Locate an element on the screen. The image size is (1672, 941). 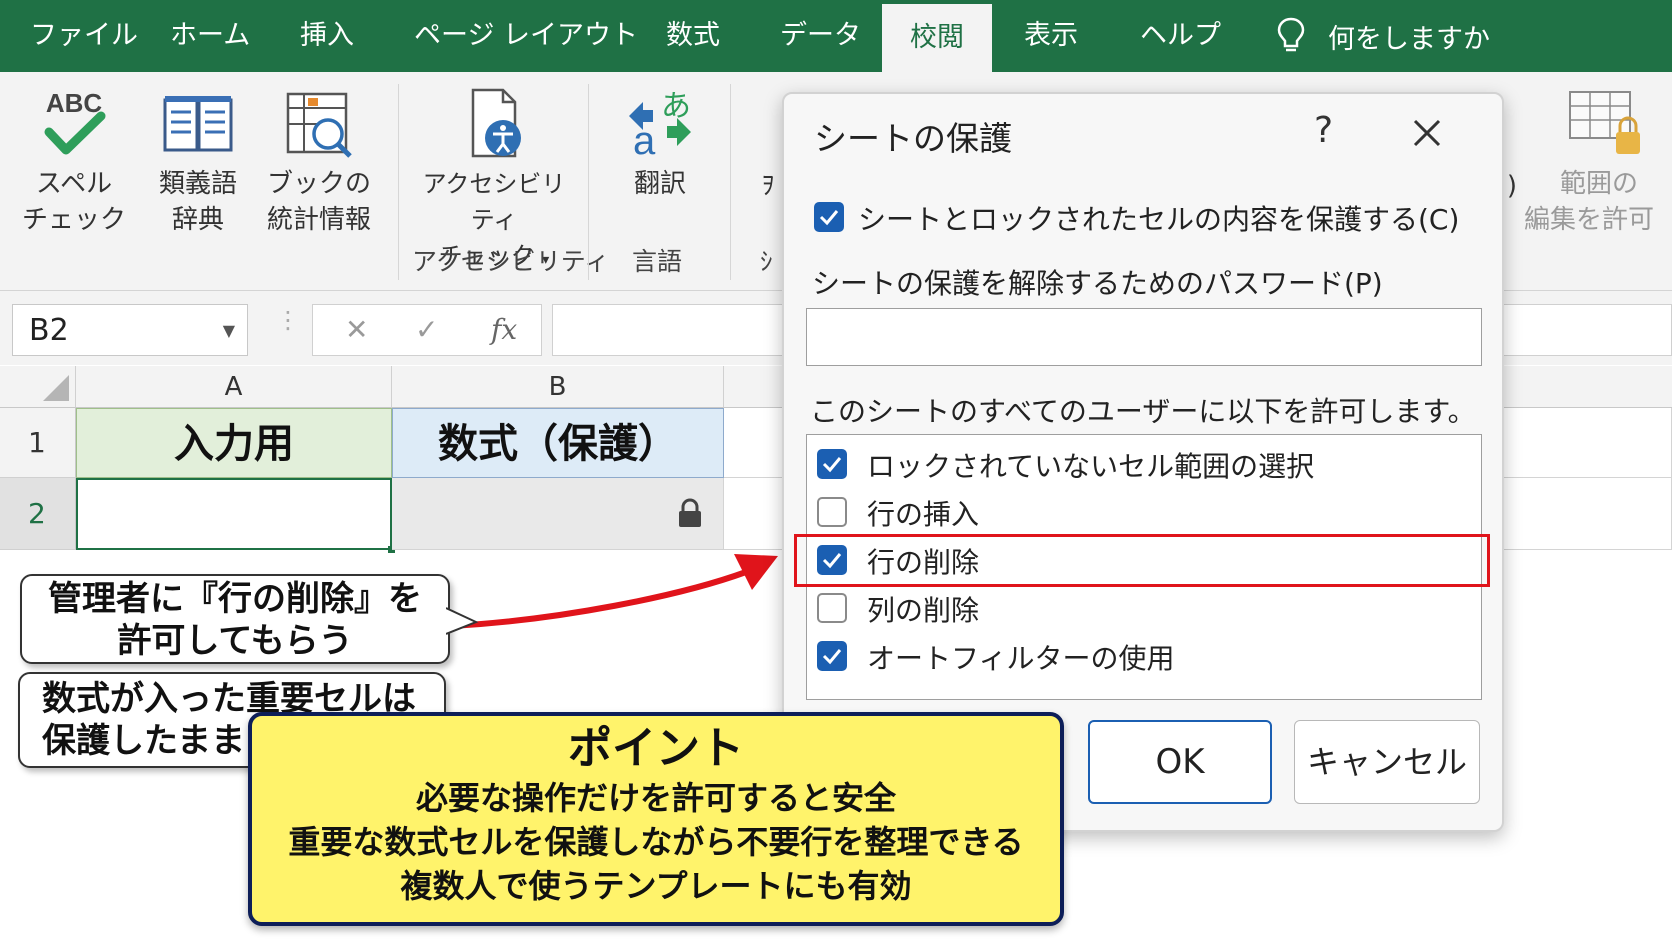
spelling-label-1: スペル is located at coordinates (74, 184).